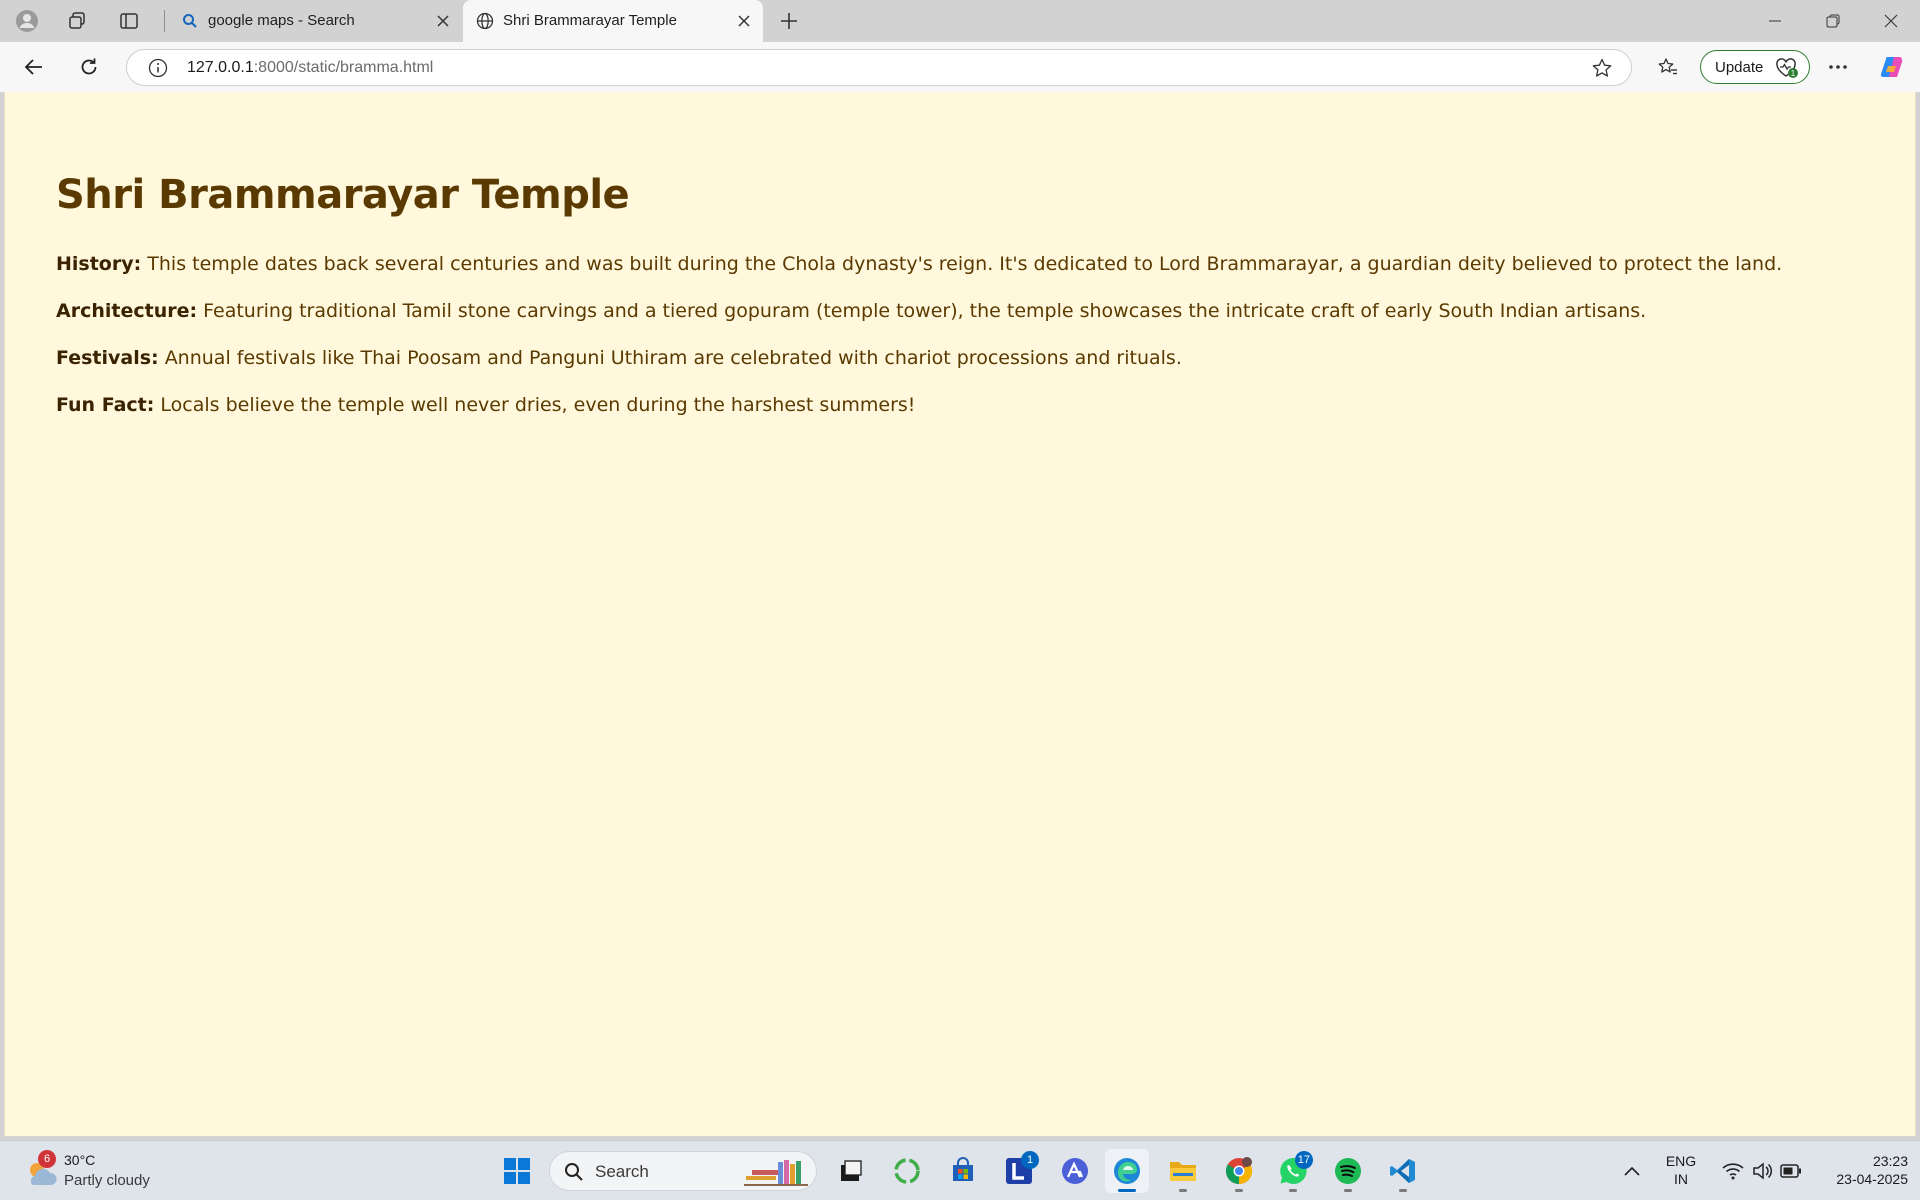 This screenshot has height=1200, width=1920. What do you see at coordinates (1602, 68) in the screenshot?
I see `favorite-star-icon` at bounding box center [1602, 68].